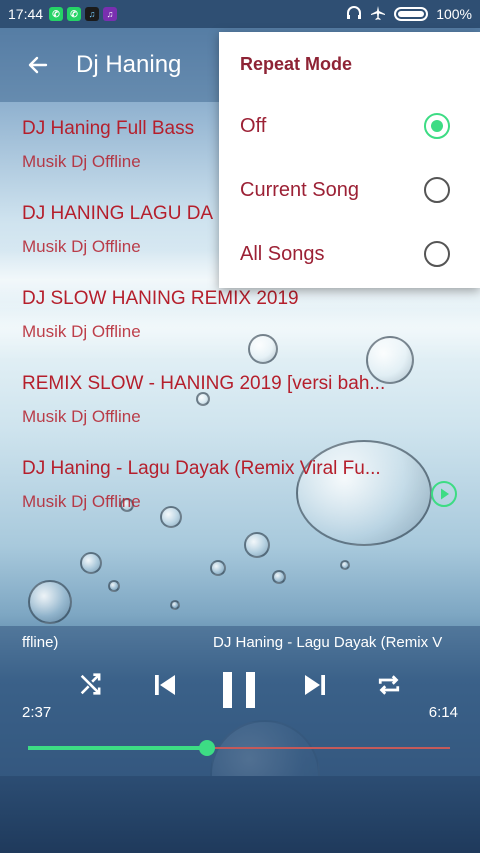  What do you see at coordinates (74, 14) in the screenshot?
I see `whatsapp-business-icon: ✆` at bounding box center [74, 14].